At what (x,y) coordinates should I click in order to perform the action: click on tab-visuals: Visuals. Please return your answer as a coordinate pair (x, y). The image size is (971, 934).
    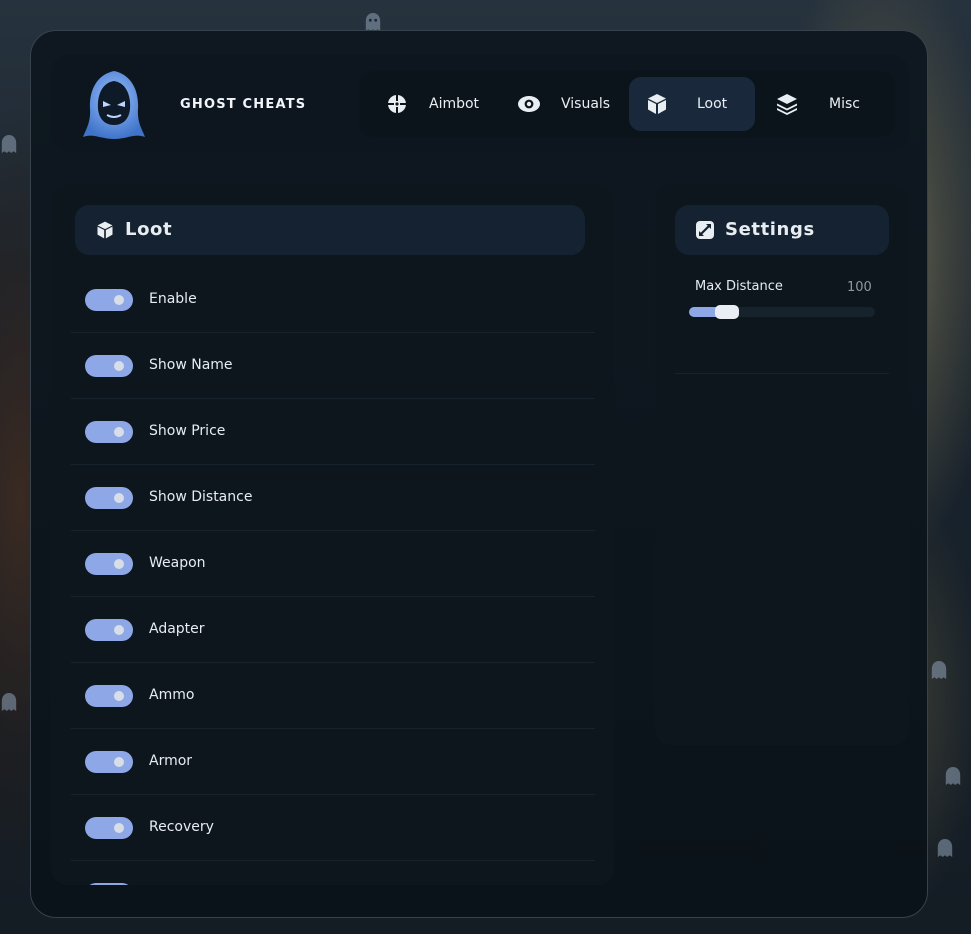
    Looking at the image, I should click on (562, 104).